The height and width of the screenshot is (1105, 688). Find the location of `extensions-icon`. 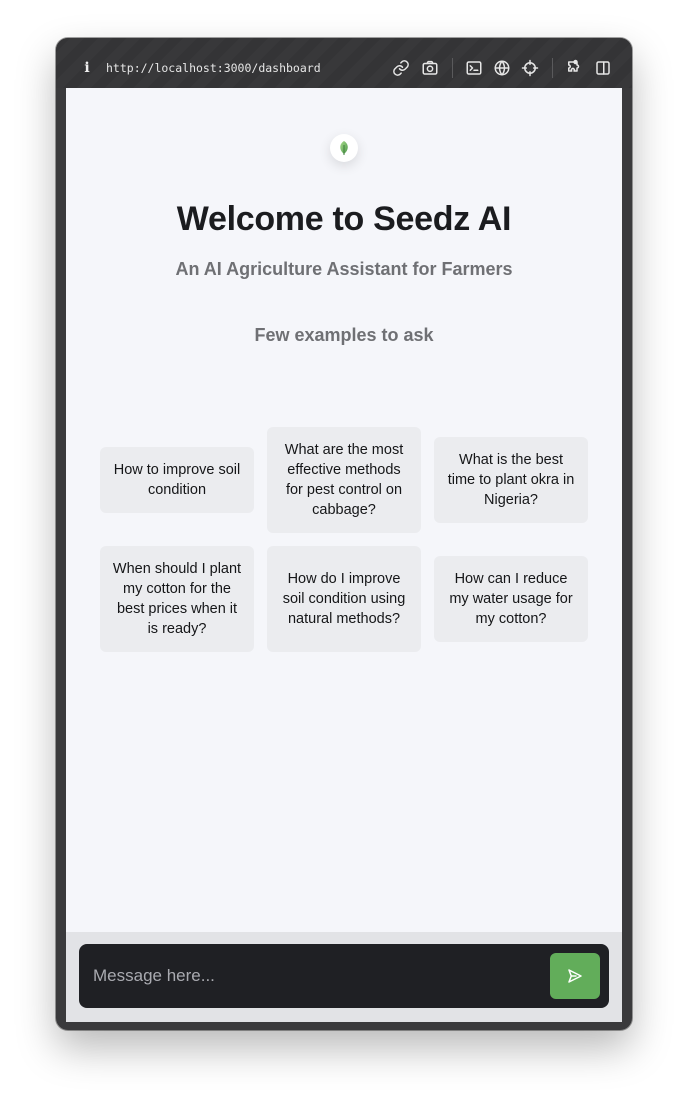

extensions-icon is located at coordinates (574, 68).